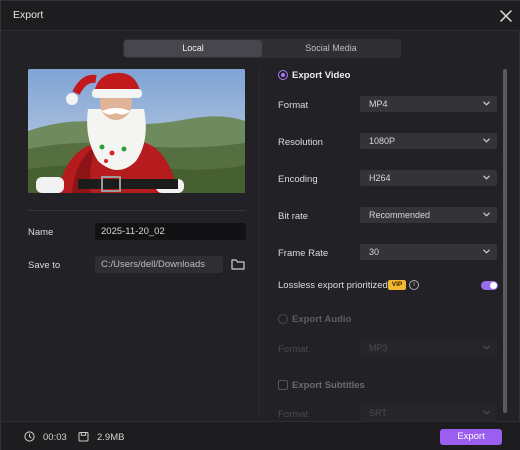 Image resolution: width=520 pixels, height=450 pixels. I want to click on lossless-toggle, so click(489, 285).